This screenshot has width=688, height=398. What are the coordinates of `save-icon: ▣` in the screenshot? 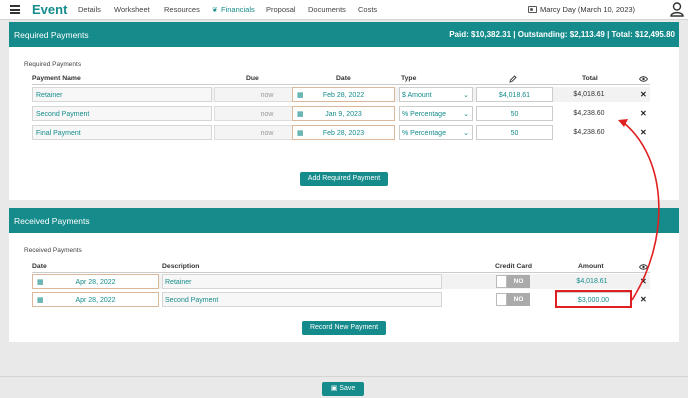 It's located at (335, 388).